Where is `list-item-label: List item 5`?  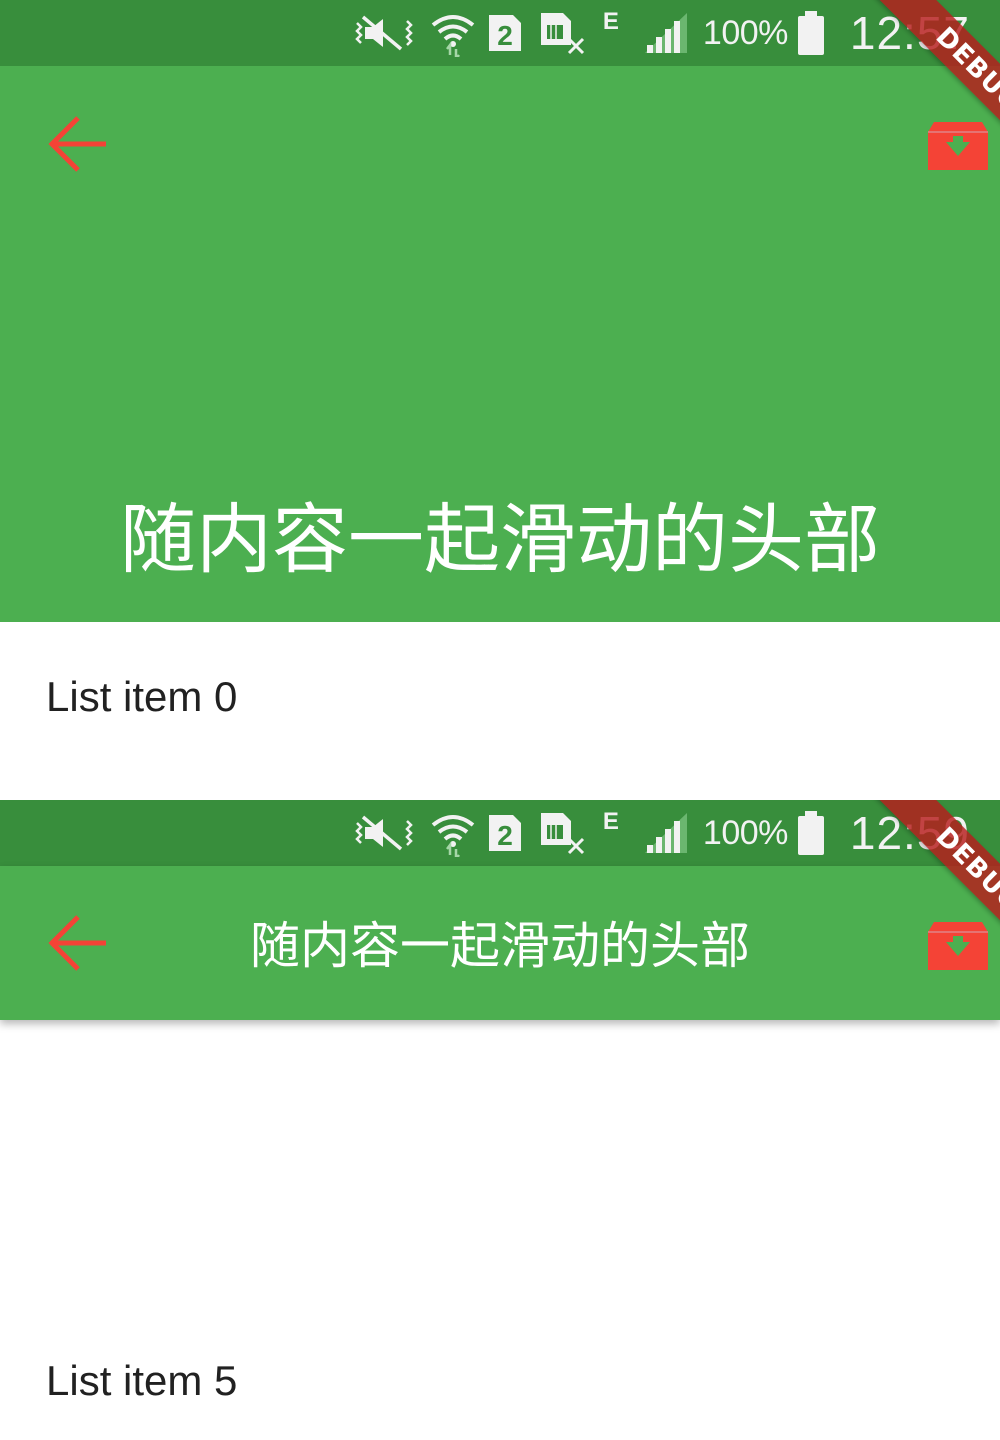
list-item-label: List item 5 is located at coordinates (142, 1380).